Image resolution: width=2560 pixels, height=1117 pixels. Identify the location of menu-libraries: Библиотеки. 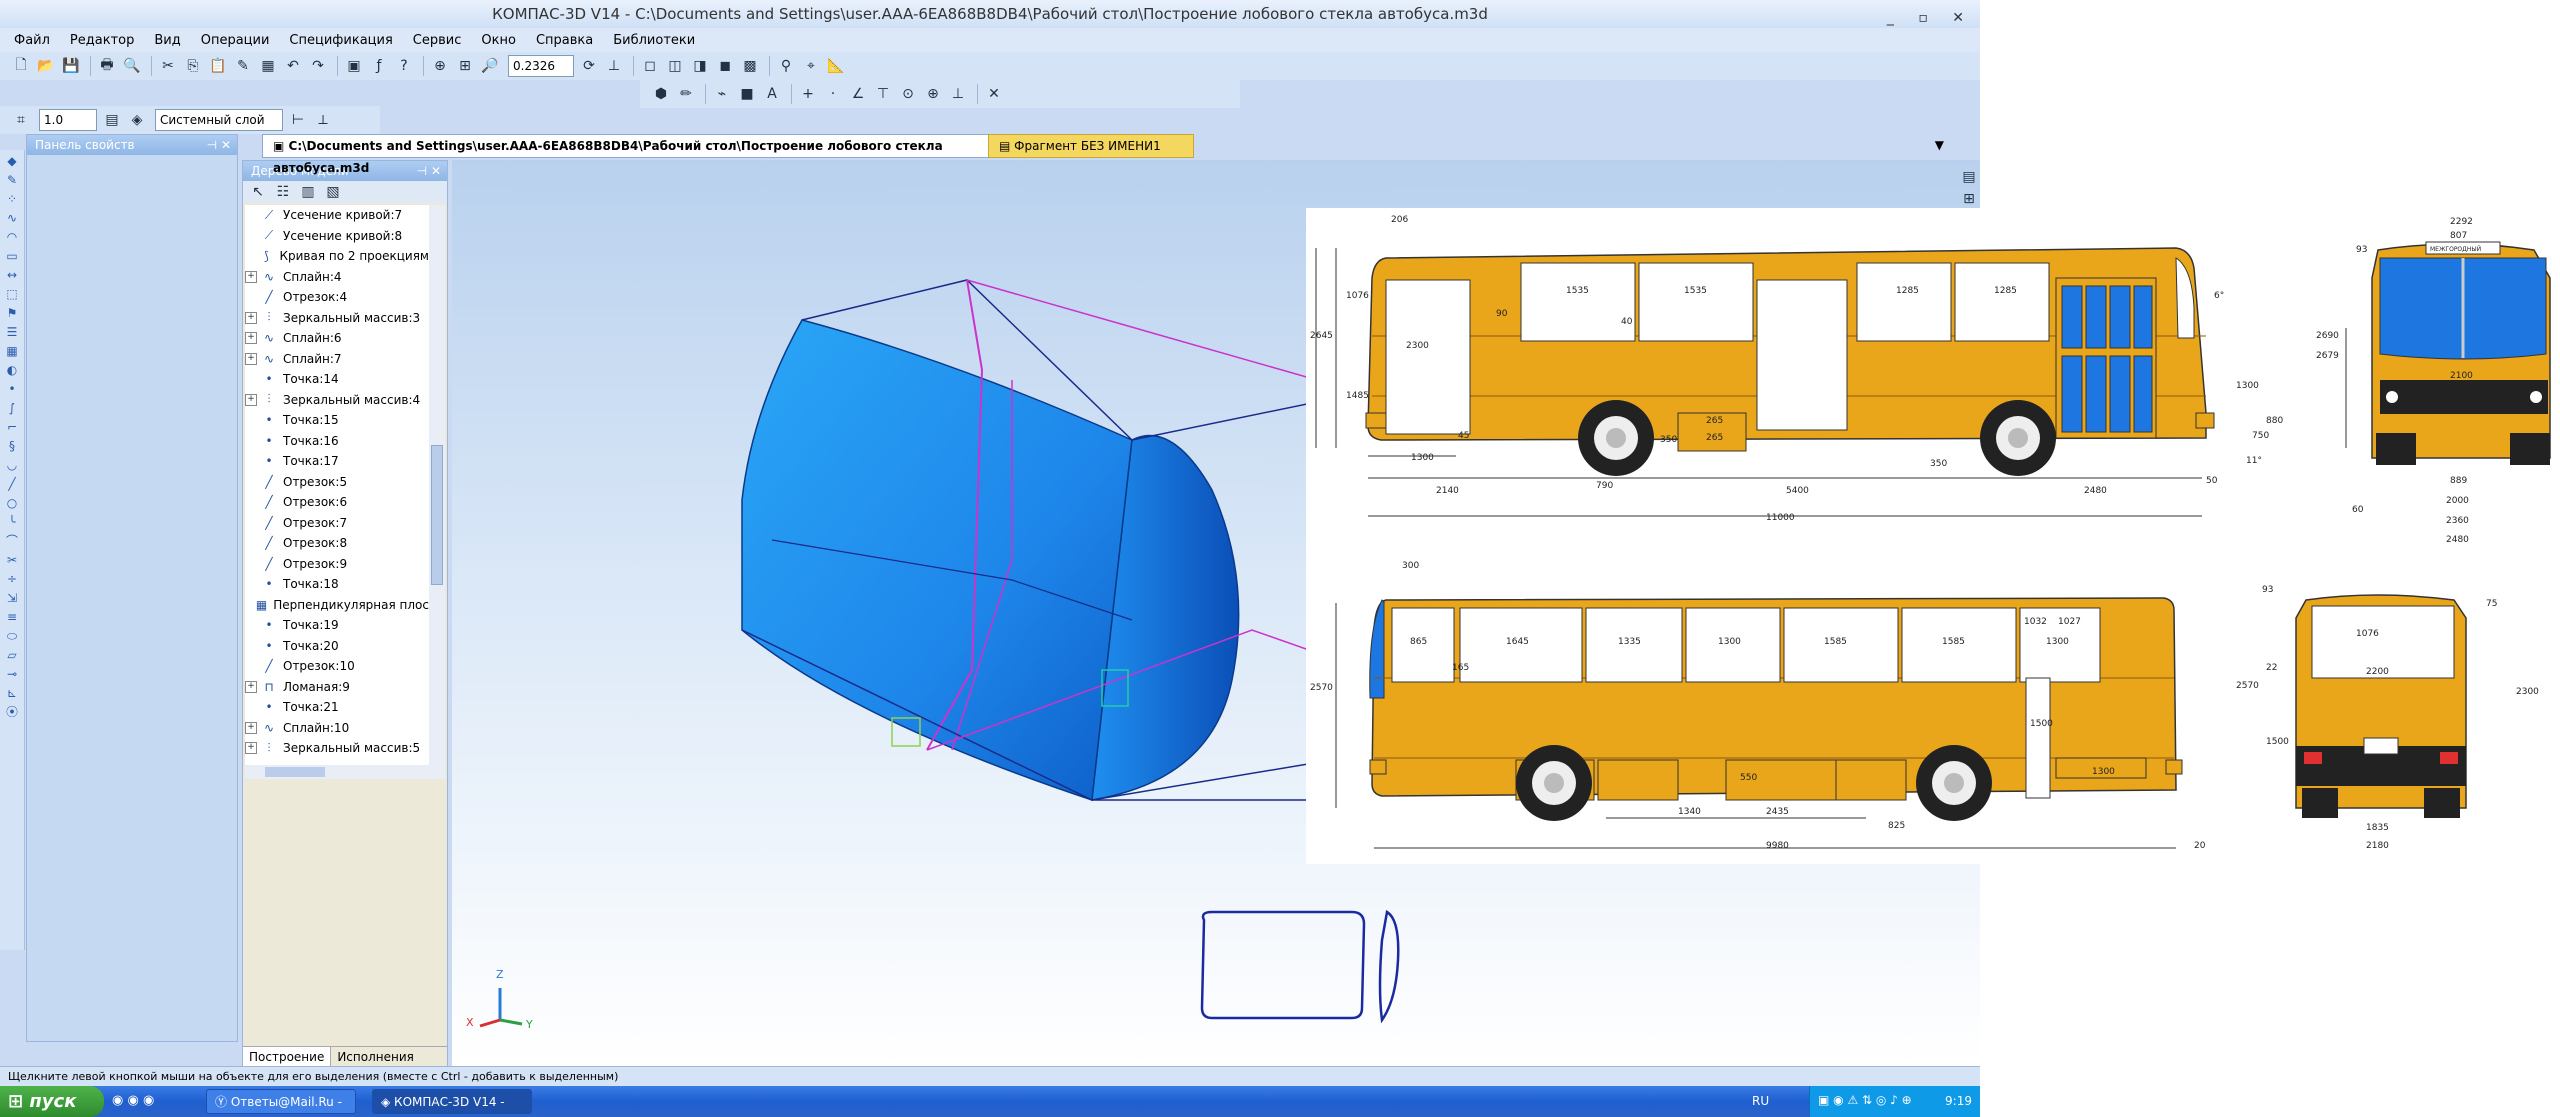
(654, 40).